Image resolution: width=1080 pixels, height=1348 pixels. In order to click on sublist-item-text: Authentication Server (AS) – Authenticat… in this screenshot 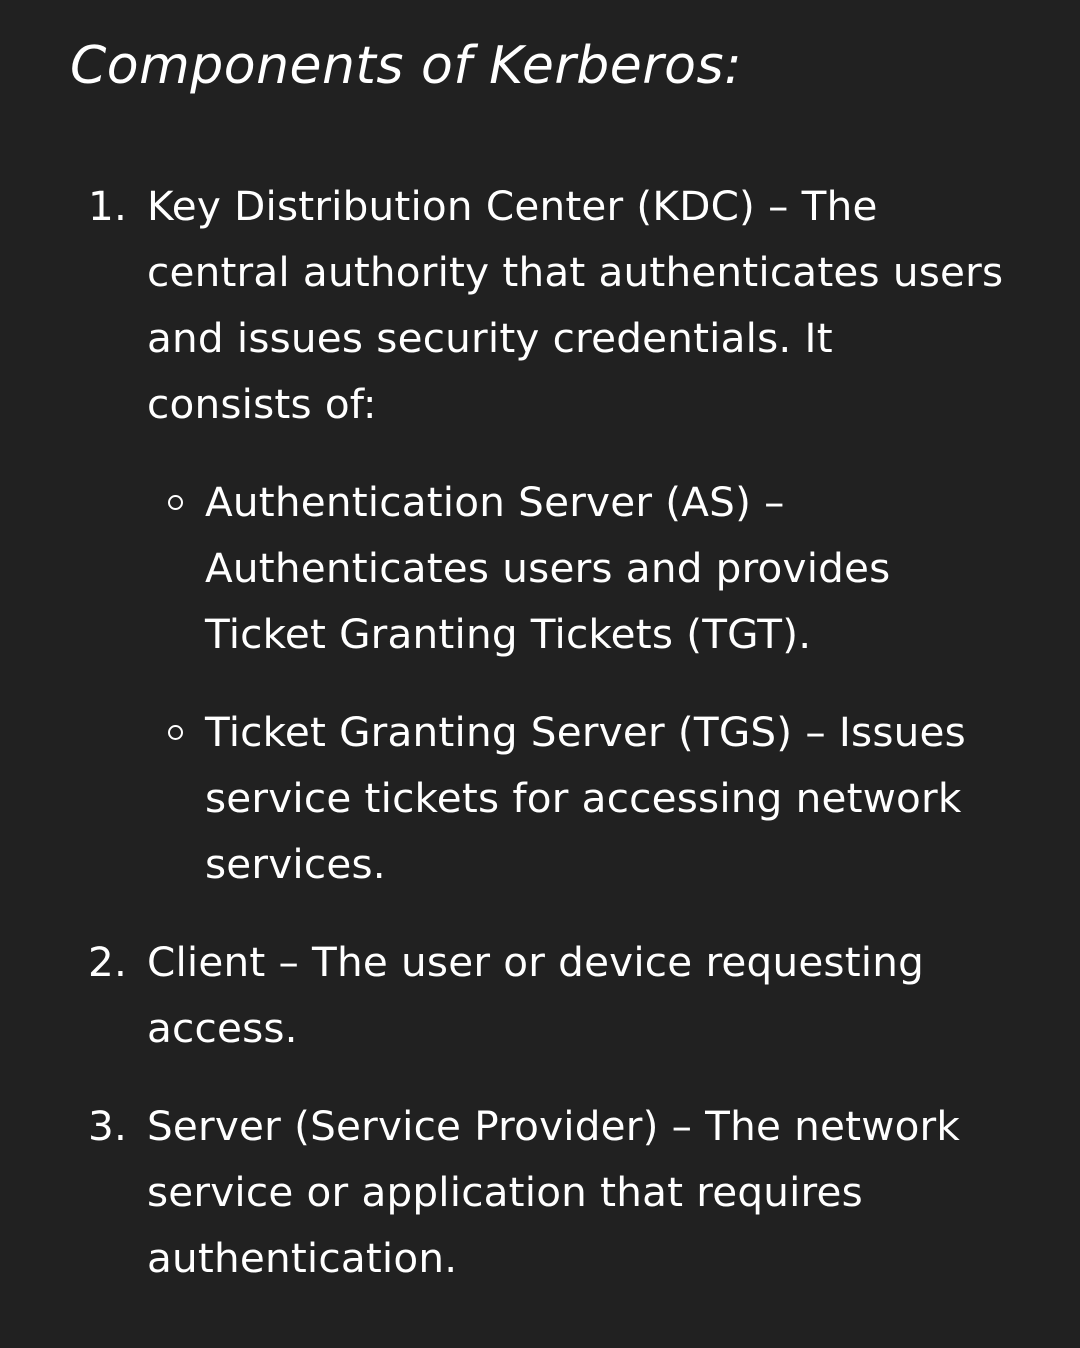, I will do `click(548, 568)`.